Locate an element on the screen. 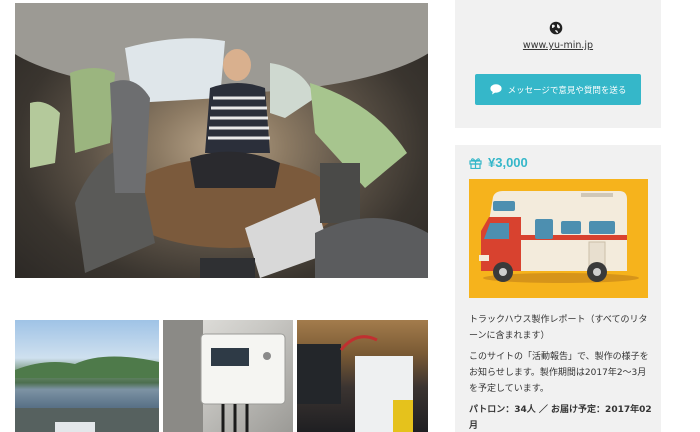  thumbnail-battery-photo is located at coordinates (362, 376).